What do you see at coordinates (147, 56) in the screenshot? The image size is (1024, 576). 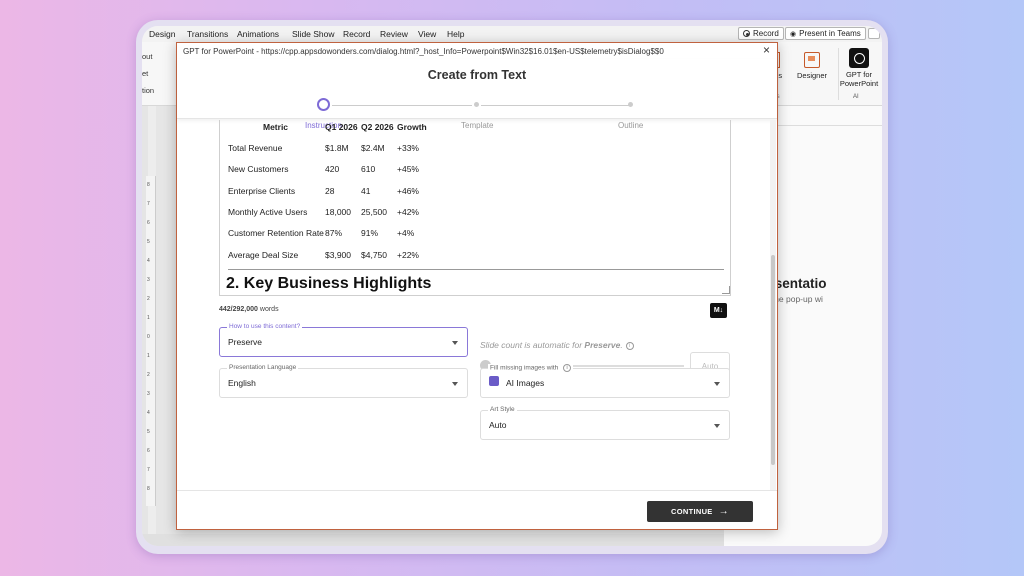 I see `ribbon-left-label-1: out` at bounding box center [147, 56].